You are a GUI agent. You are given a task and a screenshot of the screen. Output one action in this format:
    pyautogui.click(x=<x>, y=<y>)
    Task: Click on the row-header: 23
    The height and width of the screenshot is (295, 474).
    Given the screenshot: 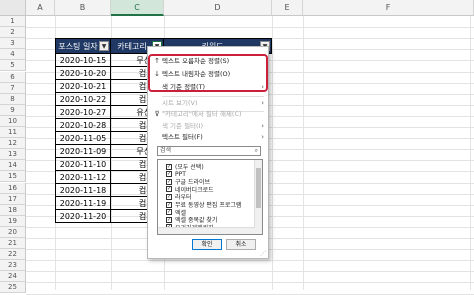 What is the action you would take?
    pyautogui.click(x=13, y=266)
    